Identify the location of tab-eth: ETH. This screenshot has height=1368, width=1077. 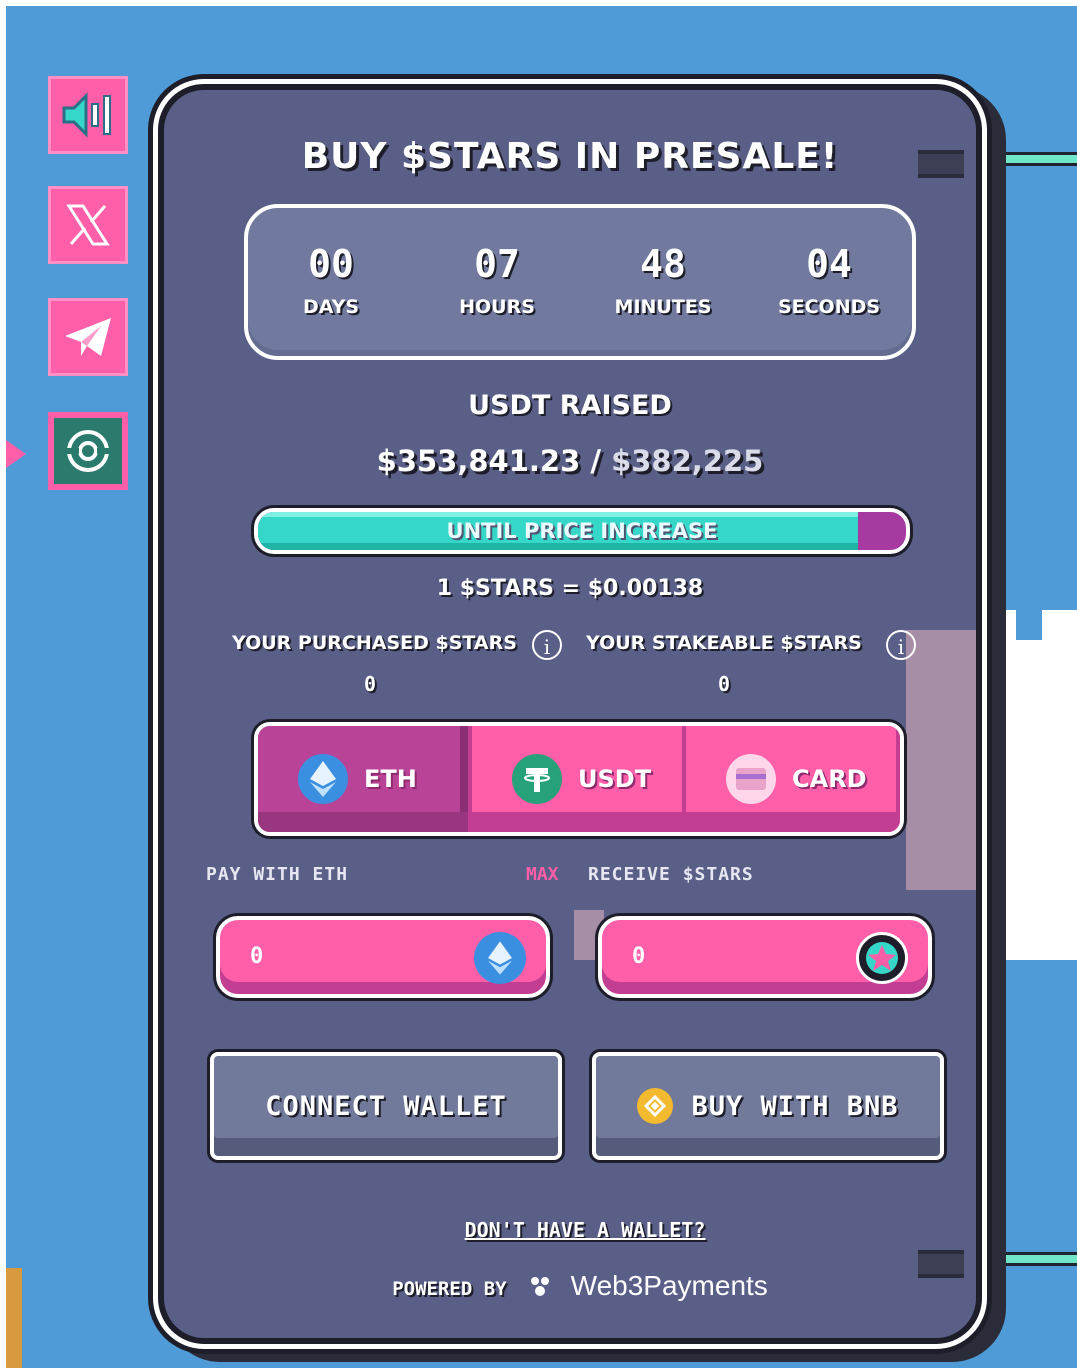
(365, 779).